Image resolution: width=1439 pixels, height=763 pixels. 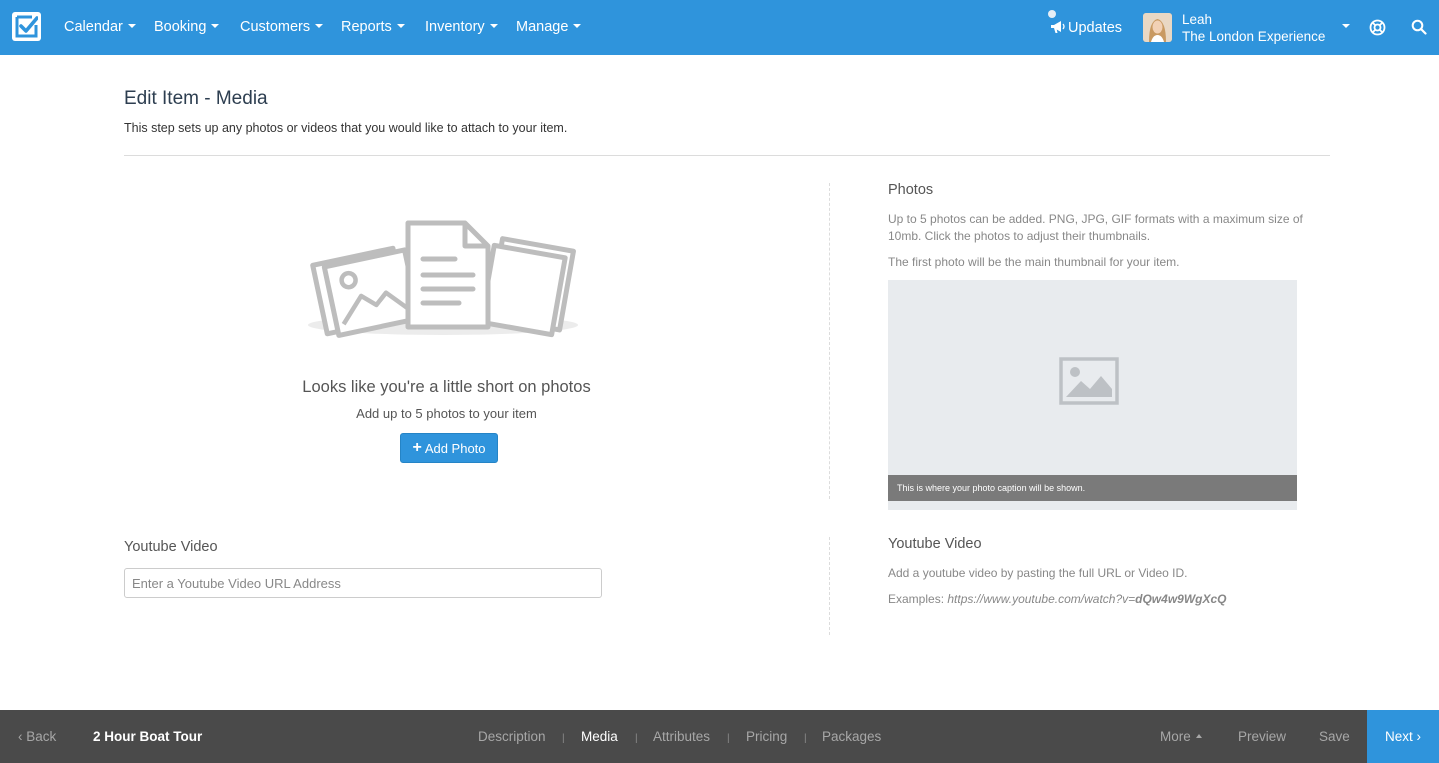 What do you see at coordinates (1181, 599) in the screenshot?
I see `youtube-example-id: dQw4w9WgXcQ` at bounding box center [1181, 599].